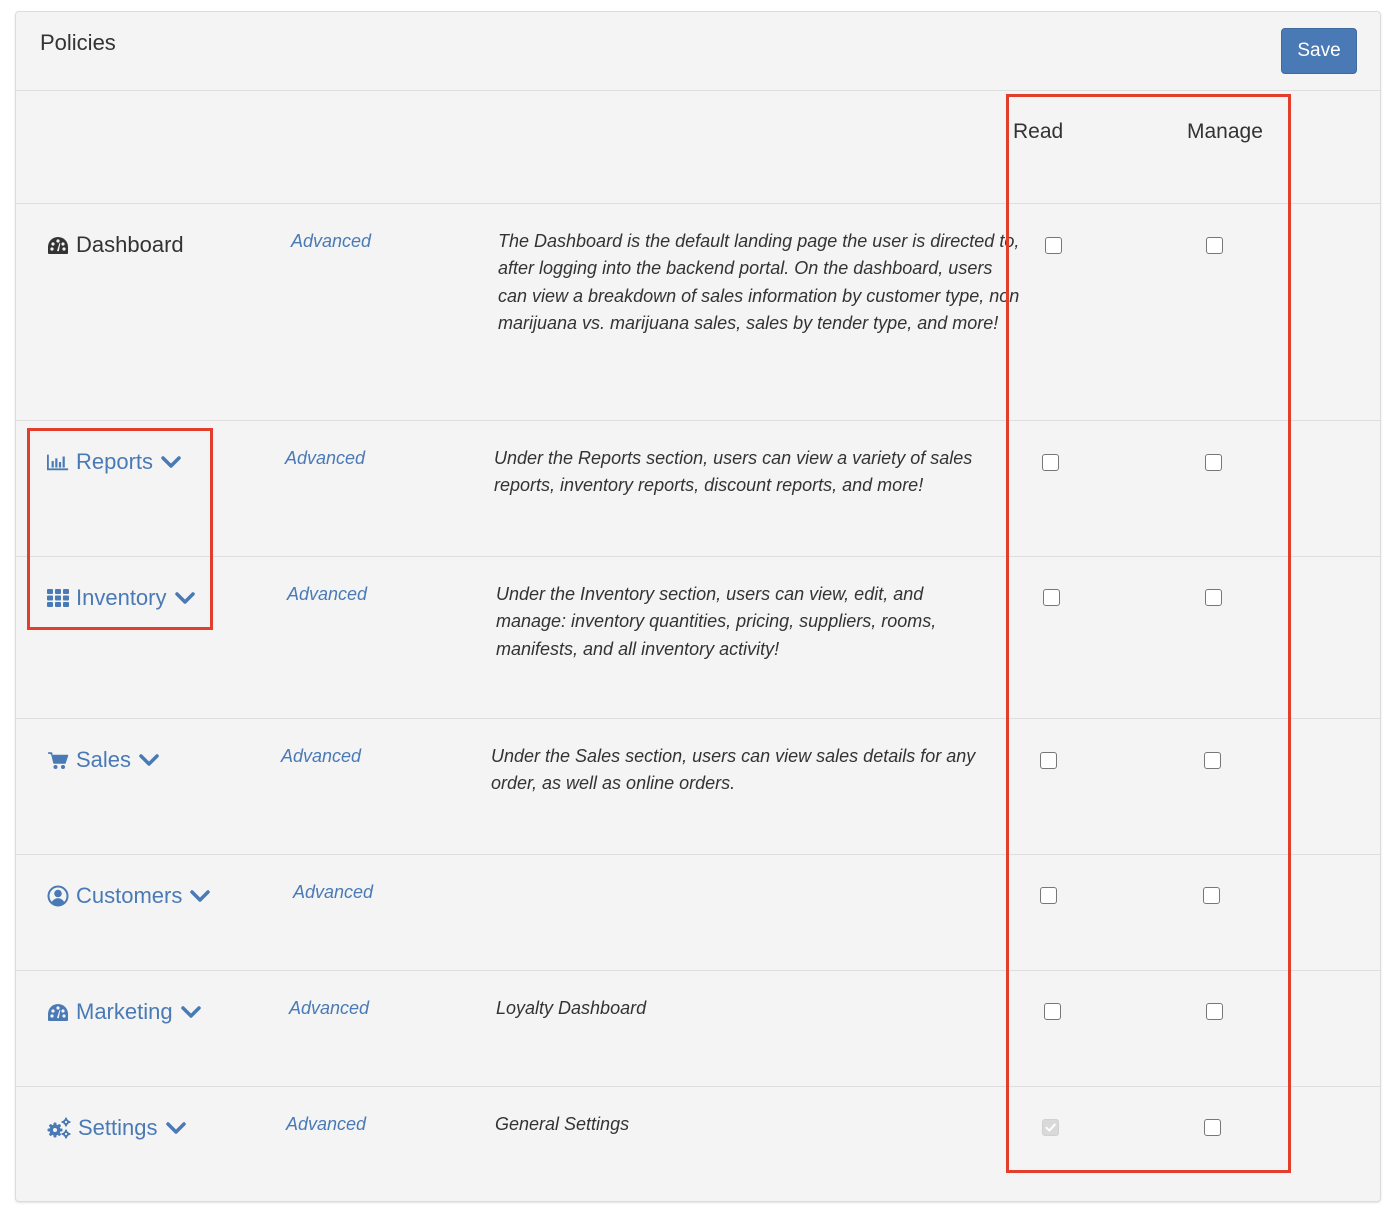 The height and width of the screenshot is (1218, 1398). Describe the element at coordinates (1053, 245) in the screenshot. I see `read-checkbox-dashboard` at that location.